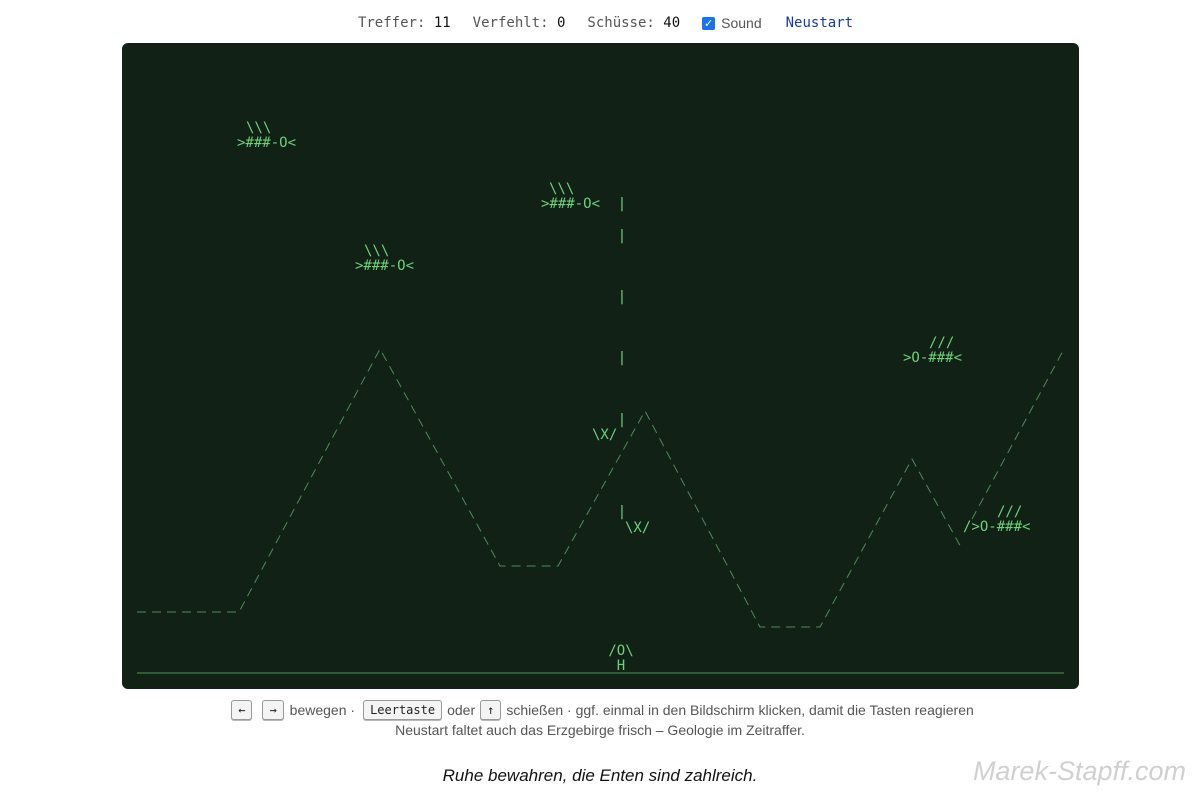 Image resolution: width=1200 pixels, height=800 pixels. I want to click on duck-4: /// >O-###<, so click(932, 350).